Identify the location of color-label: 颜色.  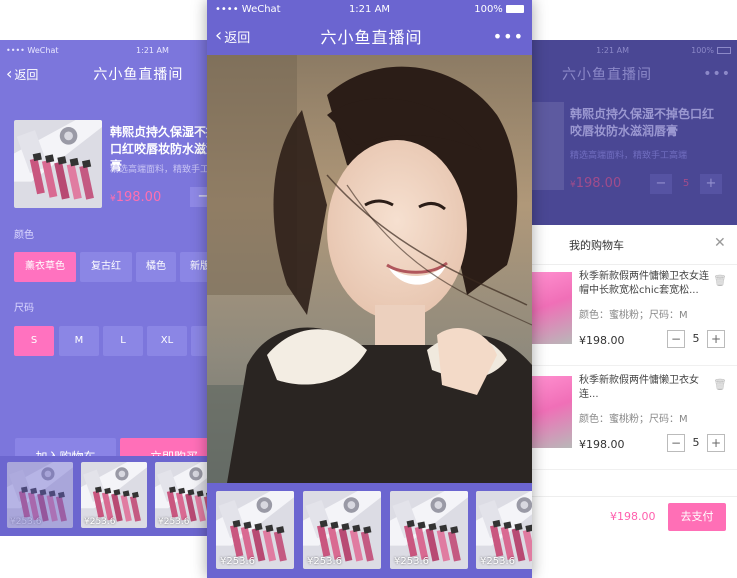
(24, 235).